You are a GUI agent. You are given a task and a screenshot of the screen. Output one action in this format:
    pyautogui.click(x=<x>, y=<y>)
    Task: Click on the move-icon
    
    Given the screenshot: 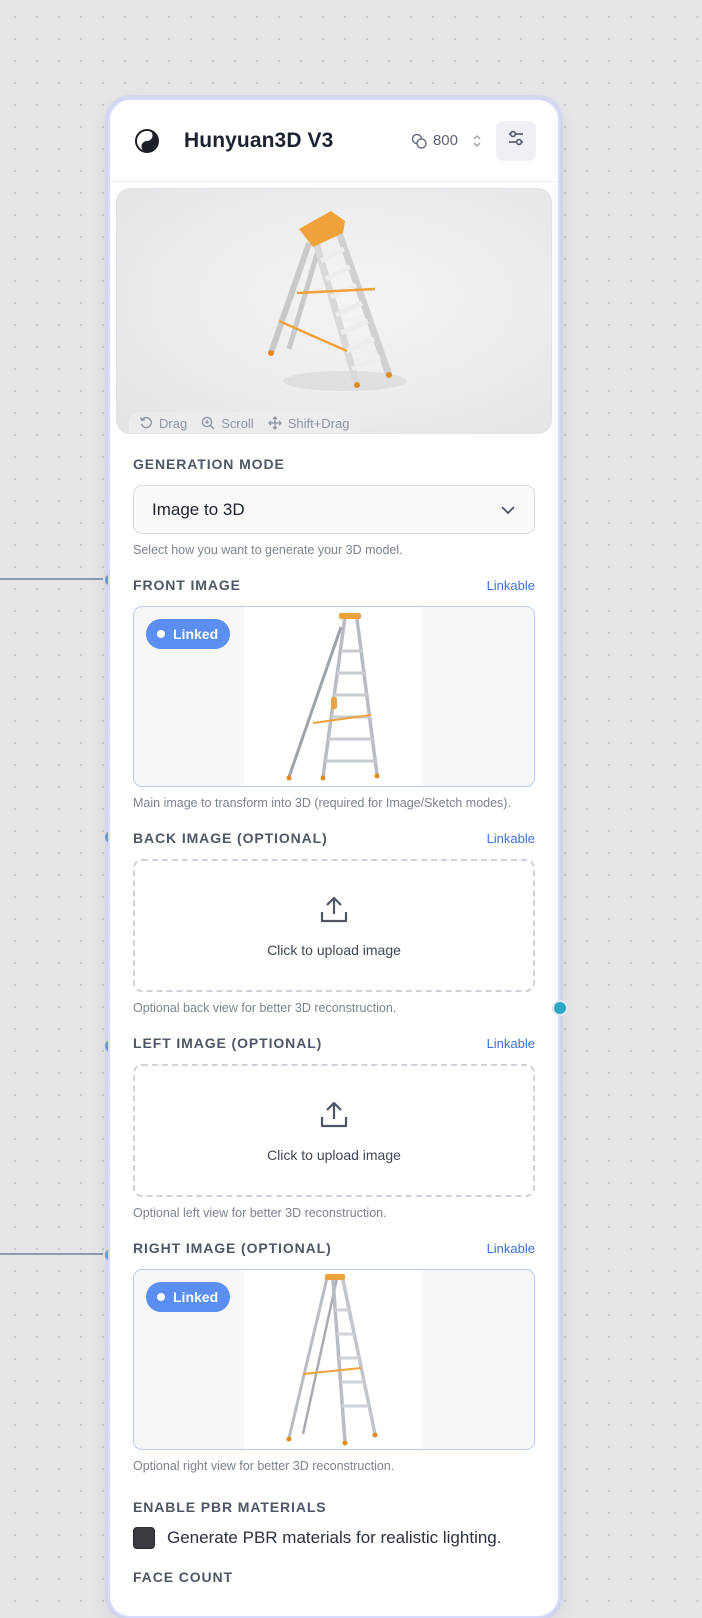 What is the action you would take?
    pyautogui.click(x=274, y=423)
    